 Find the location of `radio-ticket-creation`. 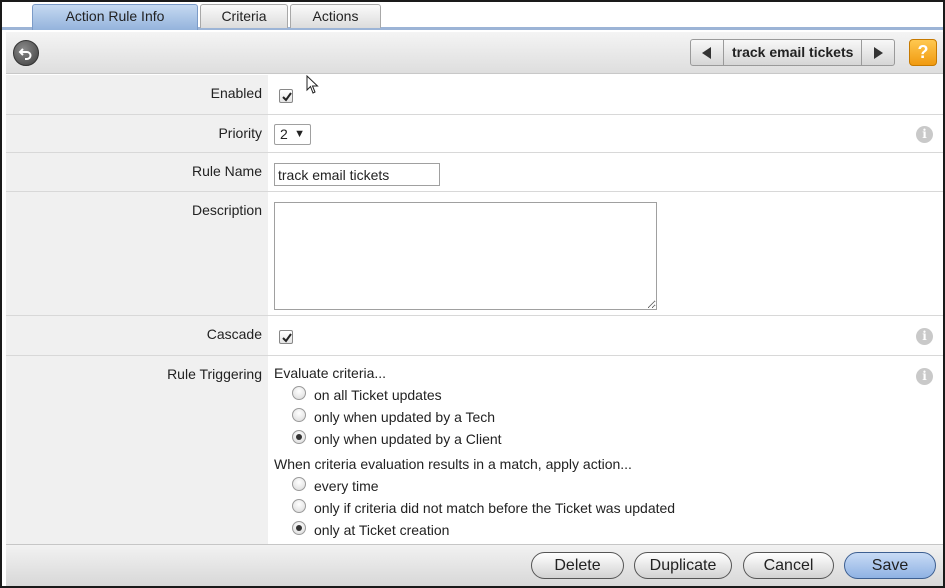

radio-ticket-creation is located at coordinates (299, 528).